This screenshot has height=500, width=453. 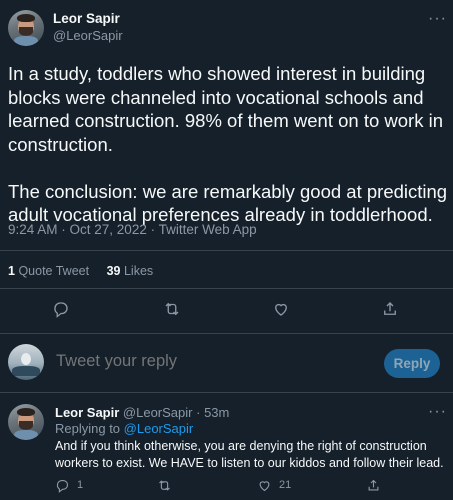 I want to click on replying-to-link: @LeorSapir, so click(x=159, y=428).